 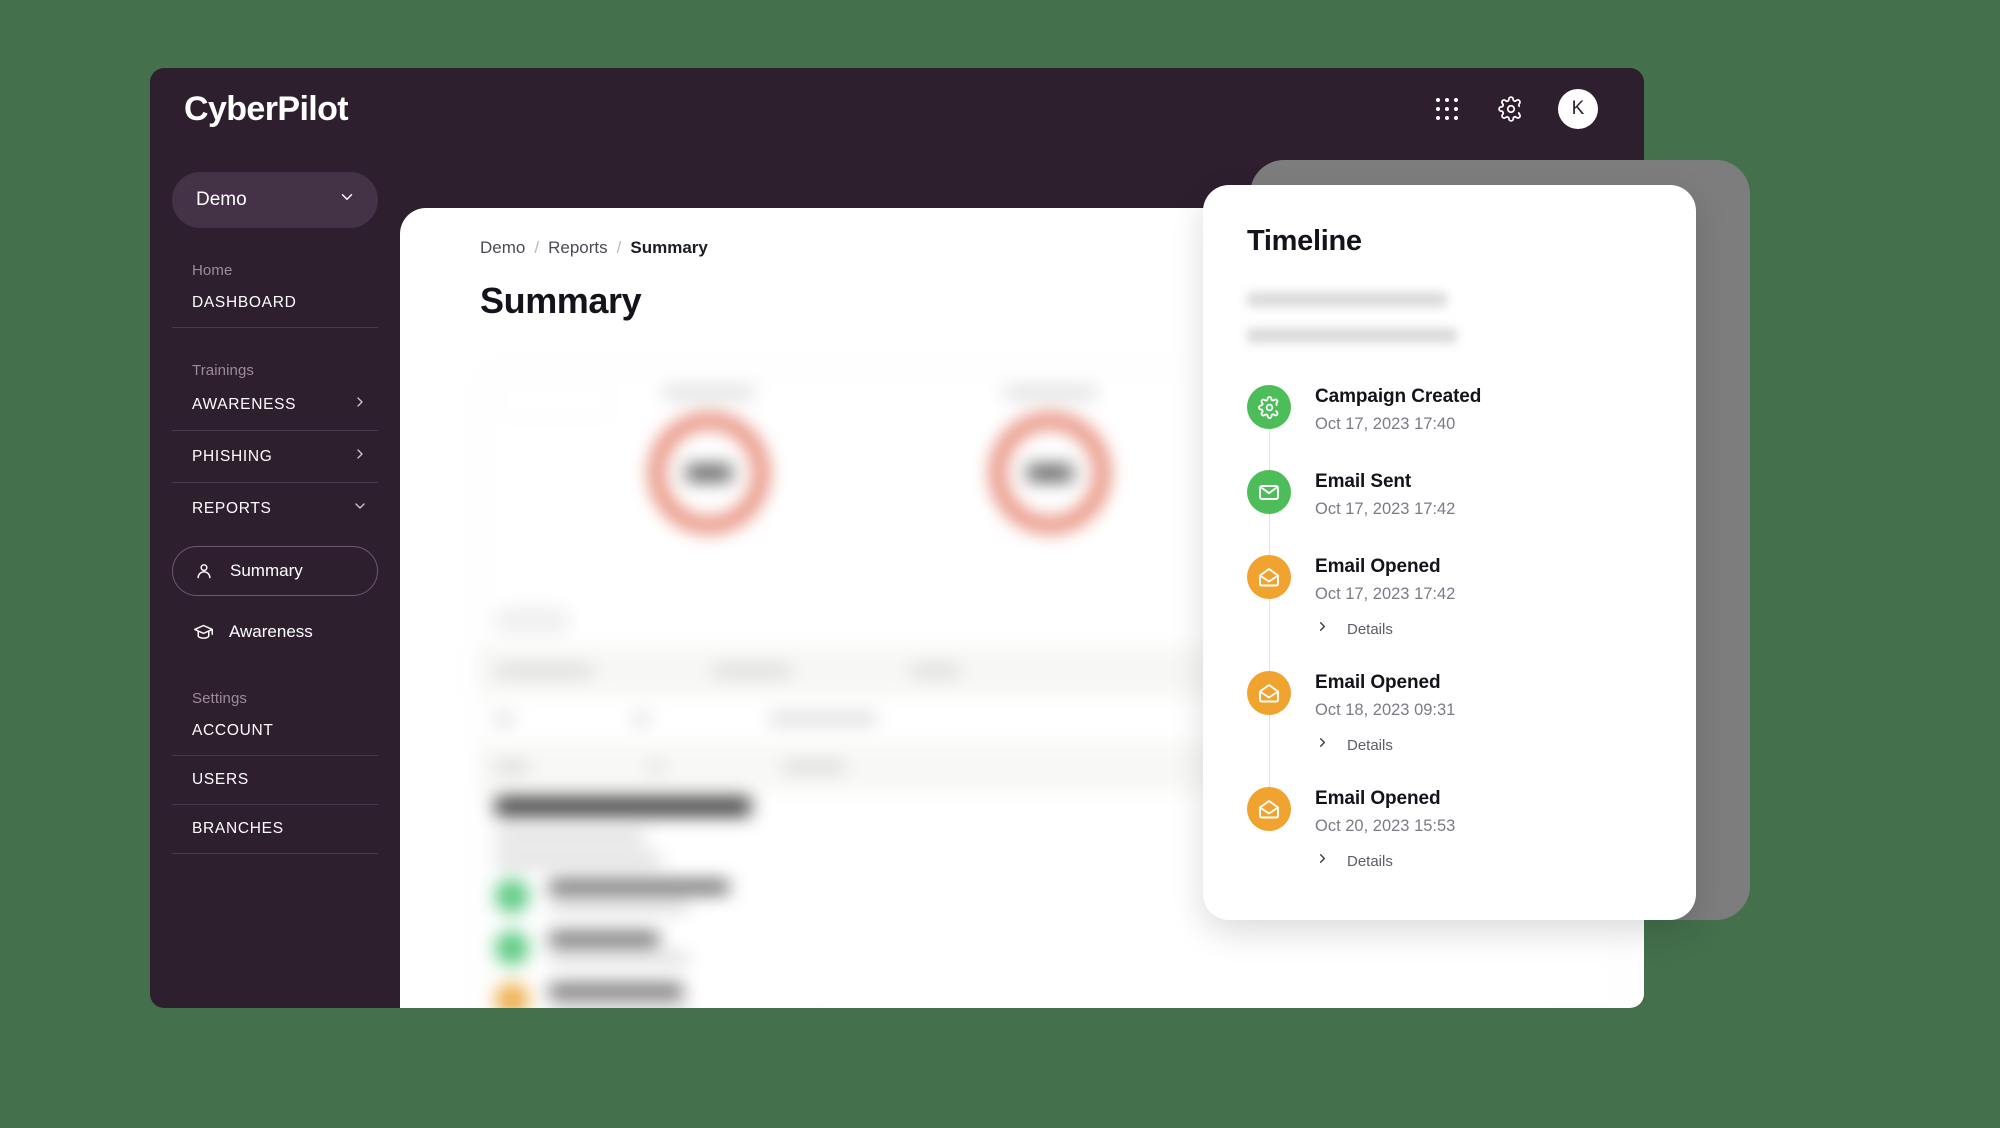 I want to click on sidebar-item-branches: BRANCHES, so click(x=275, y=829).